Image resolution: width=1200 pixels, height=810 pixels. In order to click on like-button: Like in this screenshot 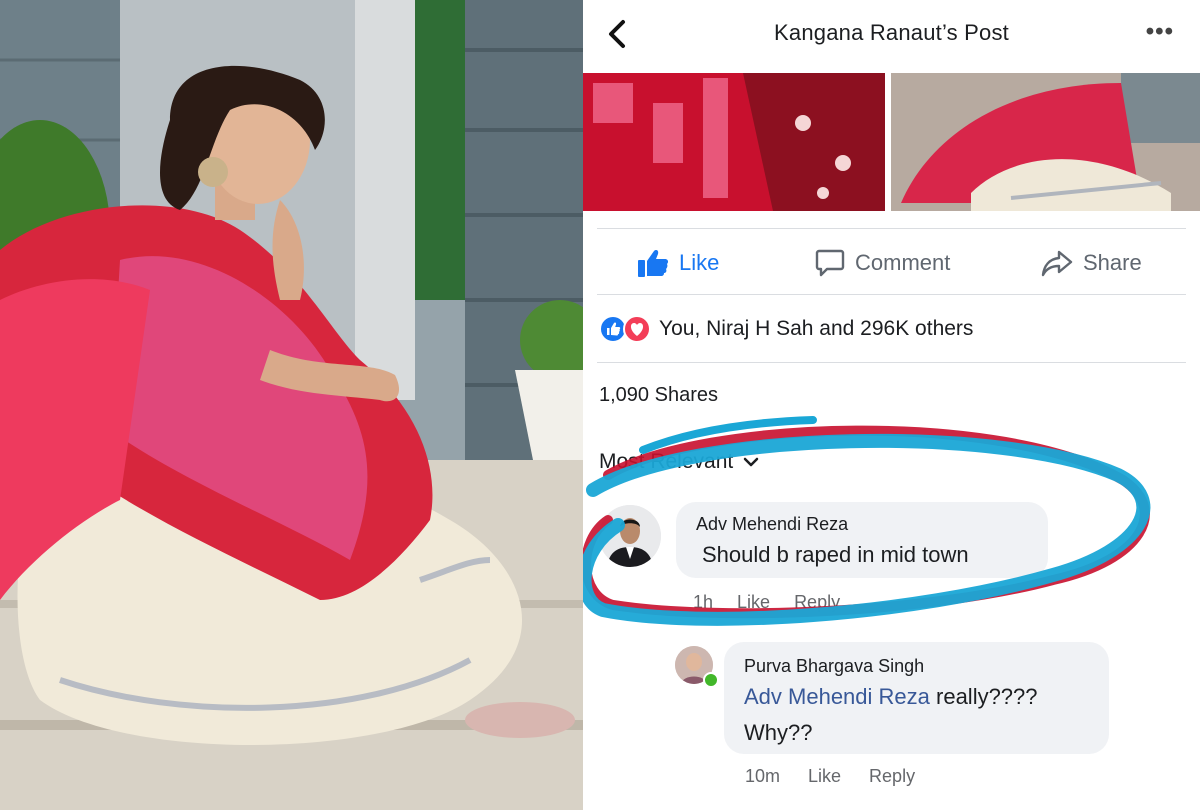, I will do `click(678, 263)`.